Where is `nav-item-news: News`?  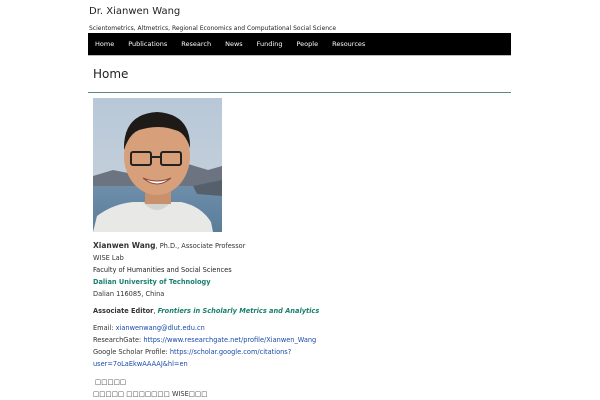 nav-item-news: News is located at coordinates (234, 44).